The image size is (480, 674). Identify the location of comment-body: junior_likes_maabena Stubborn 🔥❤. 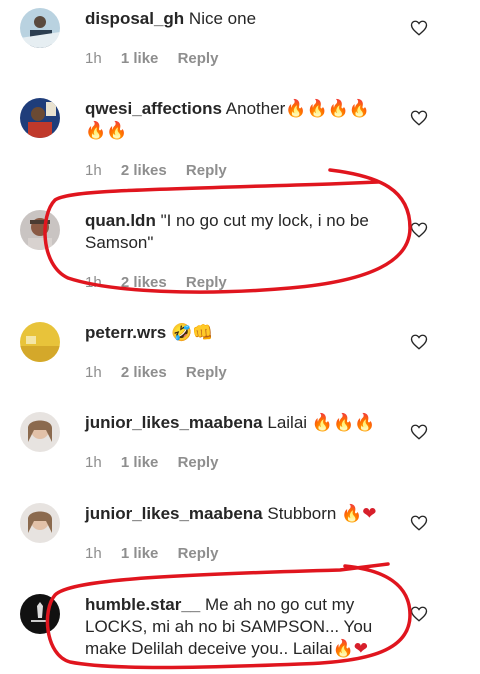
(235, 514).